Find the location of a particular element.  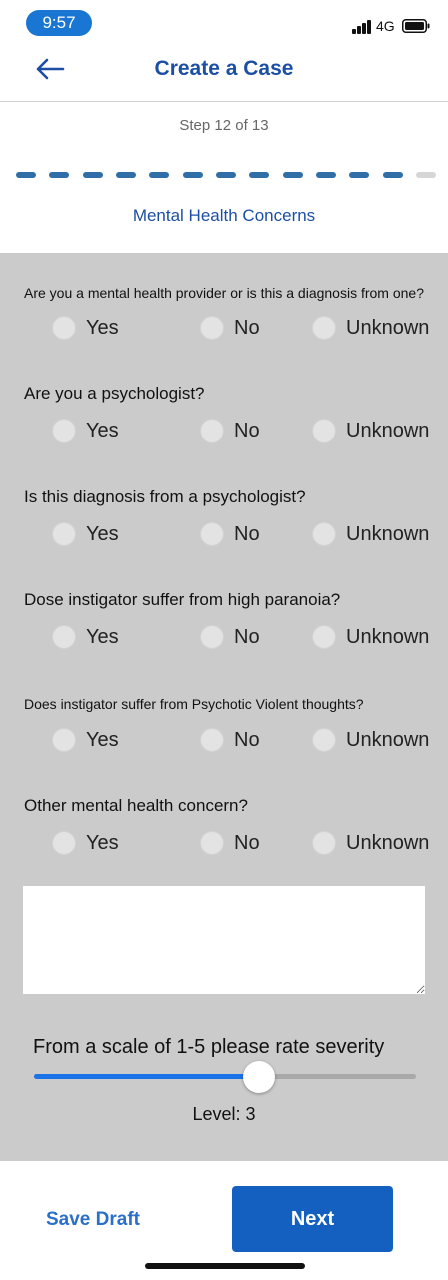

question-4-option-unknown: Unknown is located at coordinates (370, 637).